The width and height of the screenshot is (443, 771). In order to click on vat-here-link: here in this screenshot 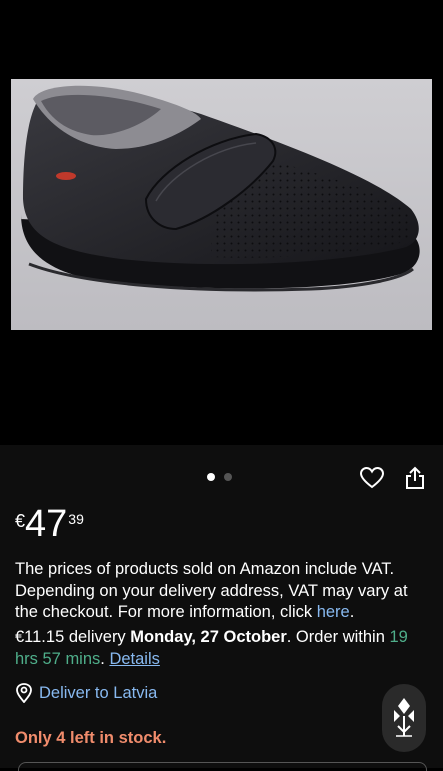, I will do `click(333, 612)`.